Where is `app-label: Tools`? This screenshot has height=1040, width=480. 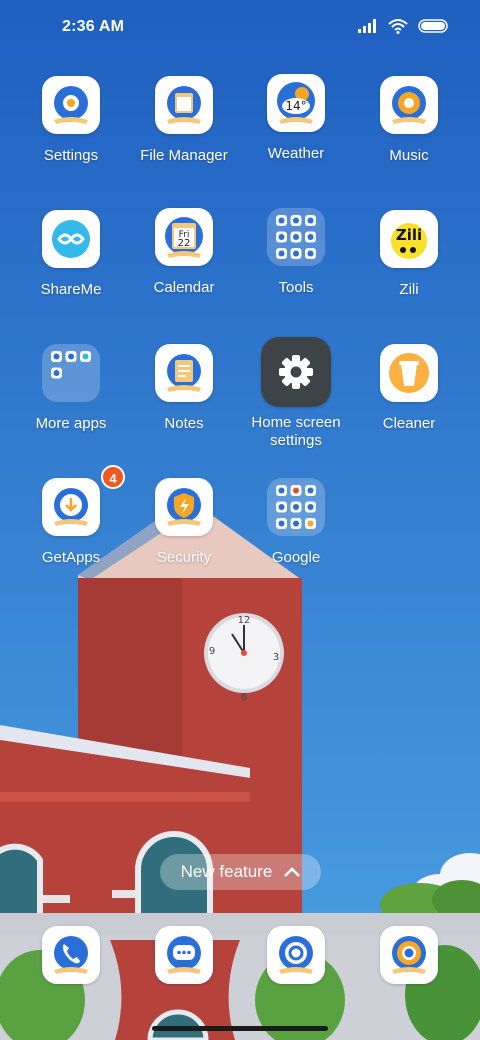 app-label: Tools is located at coordinates (296, 287).